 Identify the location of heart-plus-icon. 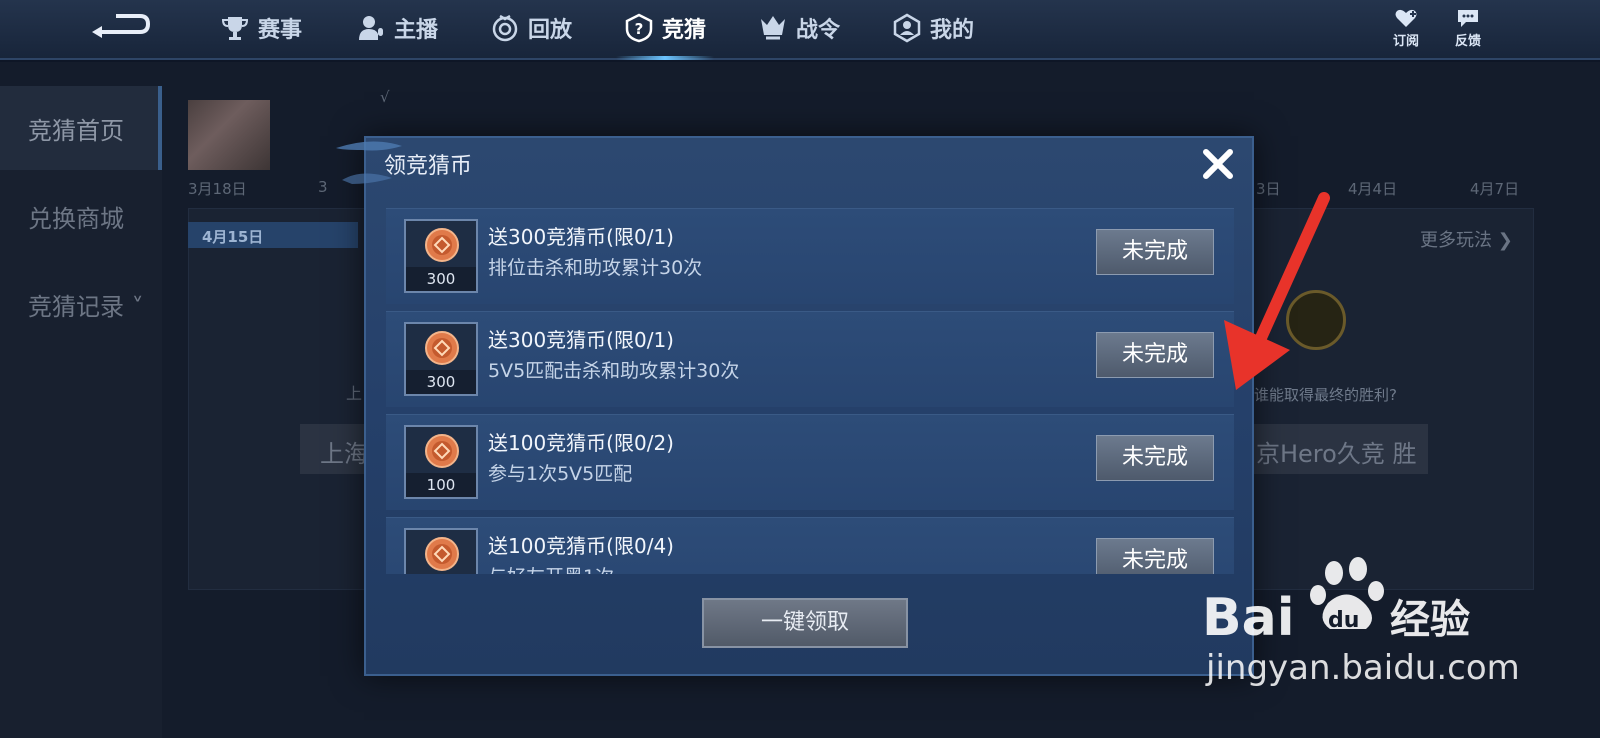
(1406, 18).